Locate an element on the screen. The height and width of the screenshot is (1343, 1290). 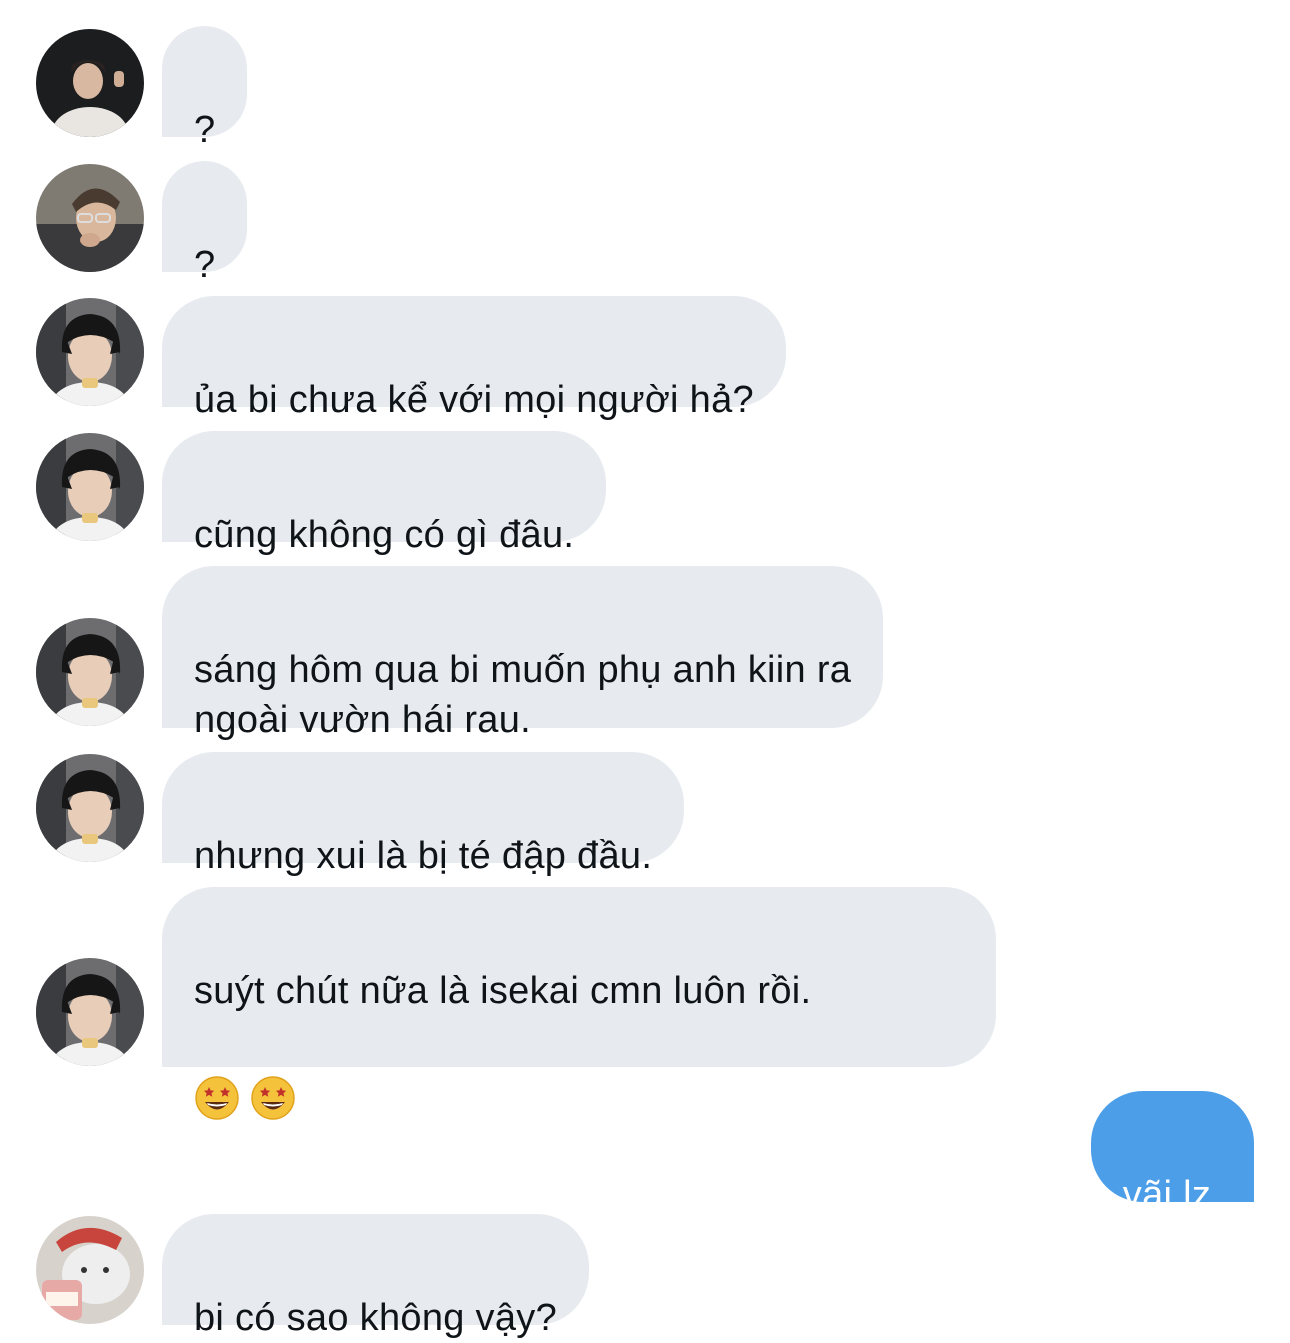
message-text: ủa bi chưa kể với mọi người hả? is located at coordinates (474, 400).